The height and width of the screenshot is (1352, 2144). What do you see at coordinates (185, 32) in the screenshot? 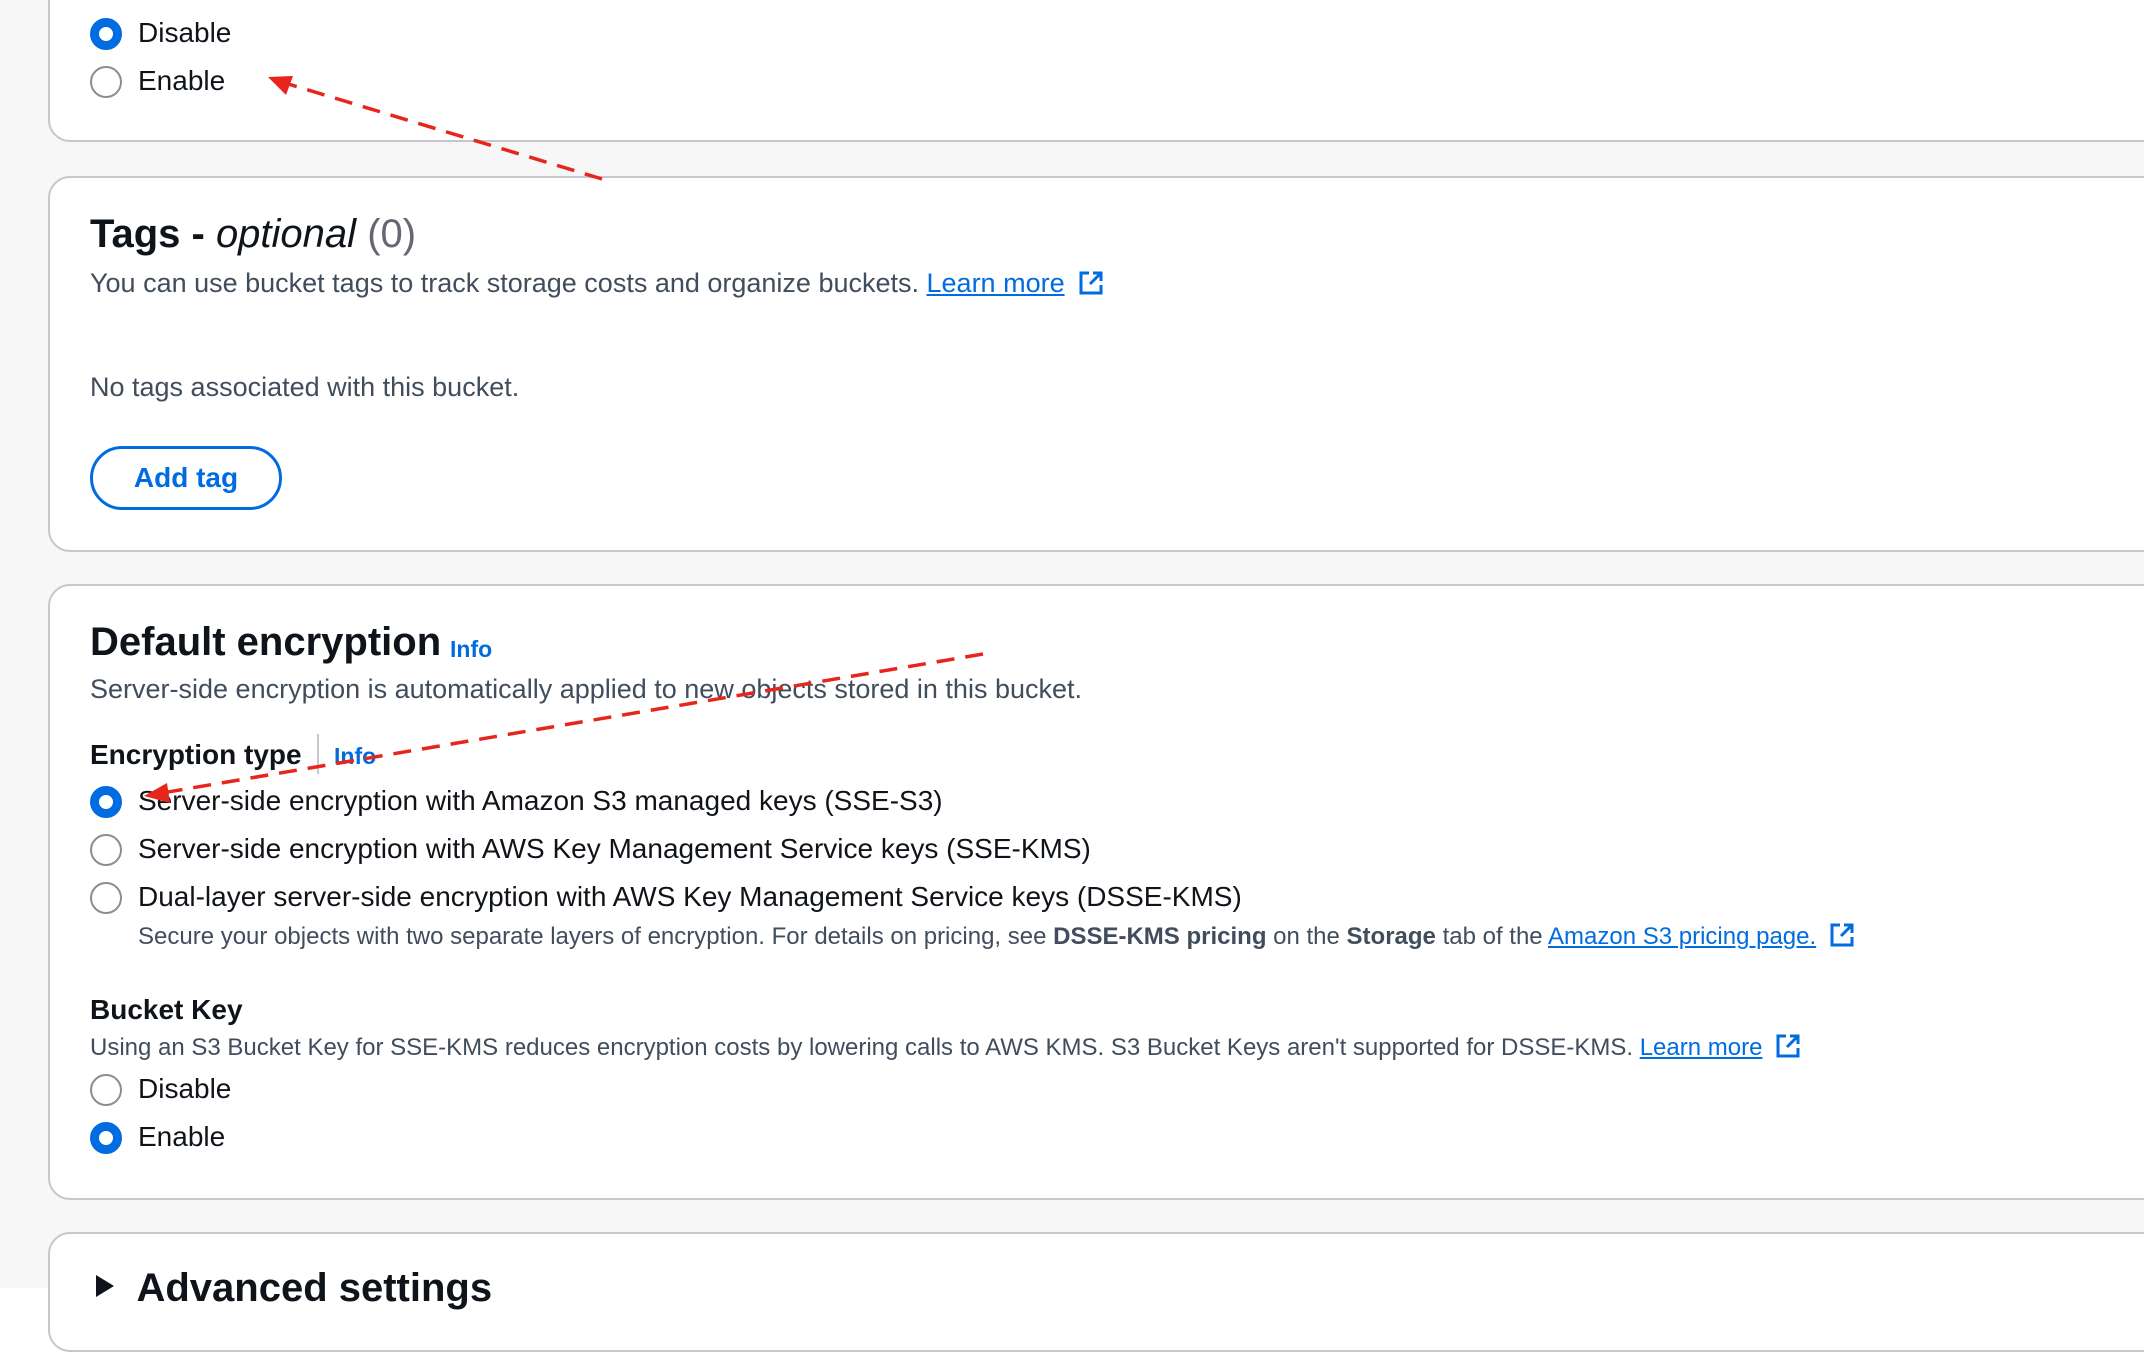
I see `top-disable-label: Disable` at bounding box center [185, 32].